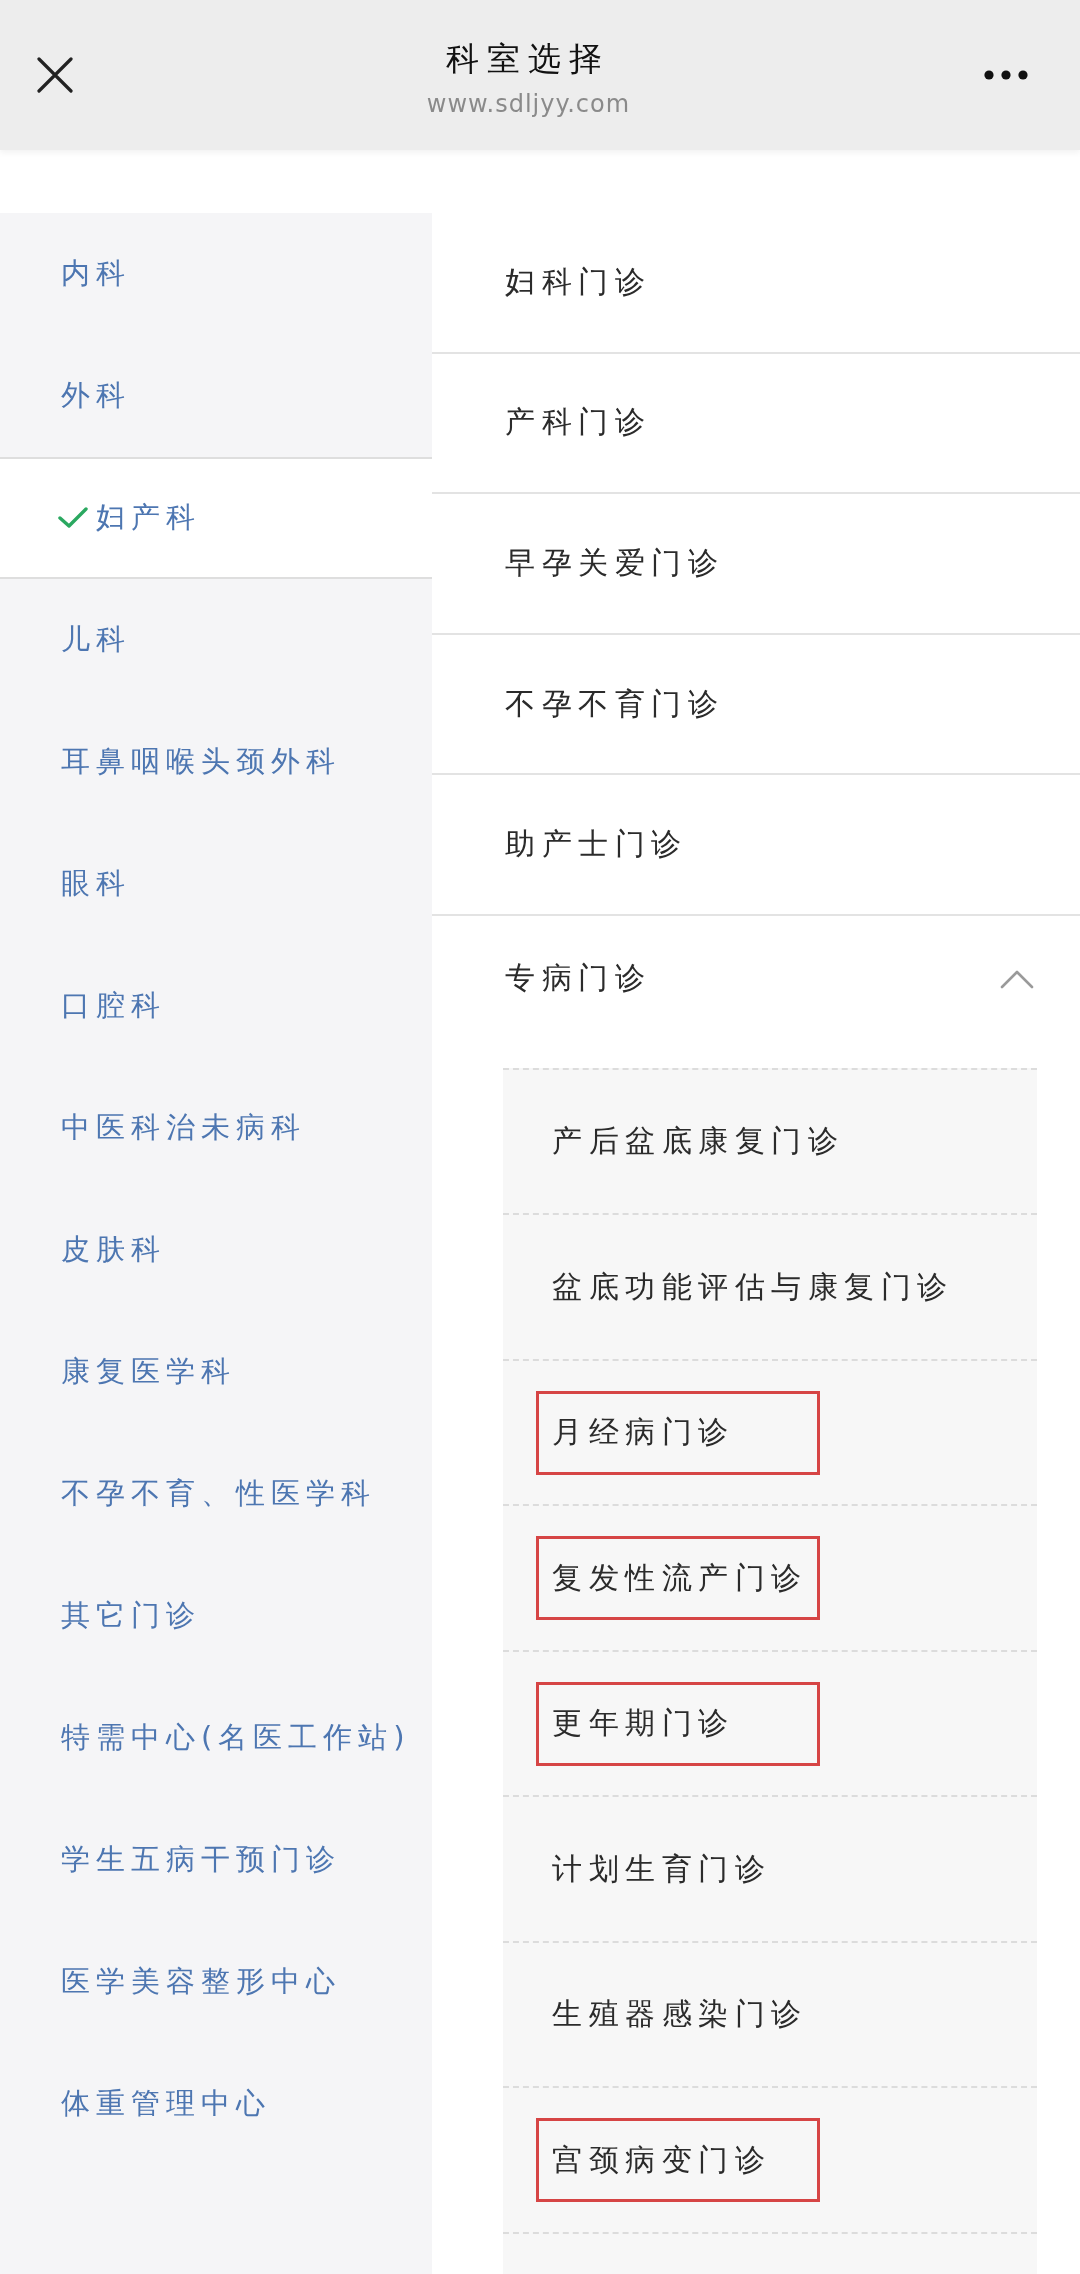 The width and height of the screenshot is (1080, 2274). What do you see at coordinates (55, 75) in the screenshot?
I see `close-icon` at bounding box center [55, 75].